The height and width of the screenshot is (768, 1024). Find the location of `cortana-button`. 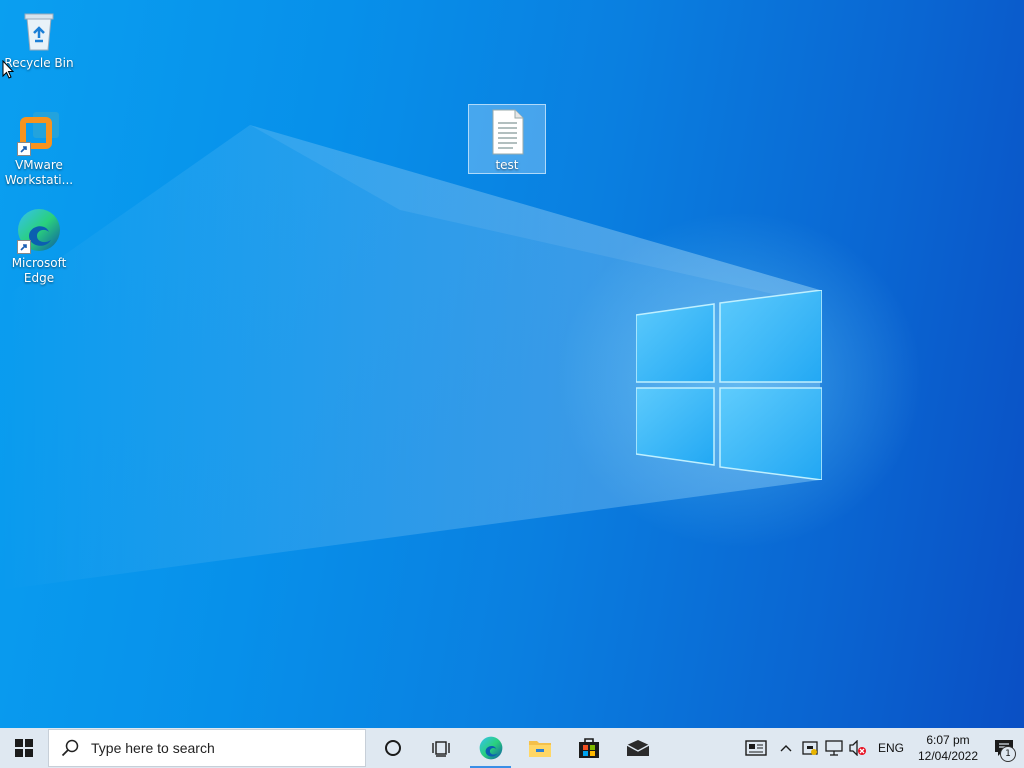

cortana-button is located at coordinates (392, 748).